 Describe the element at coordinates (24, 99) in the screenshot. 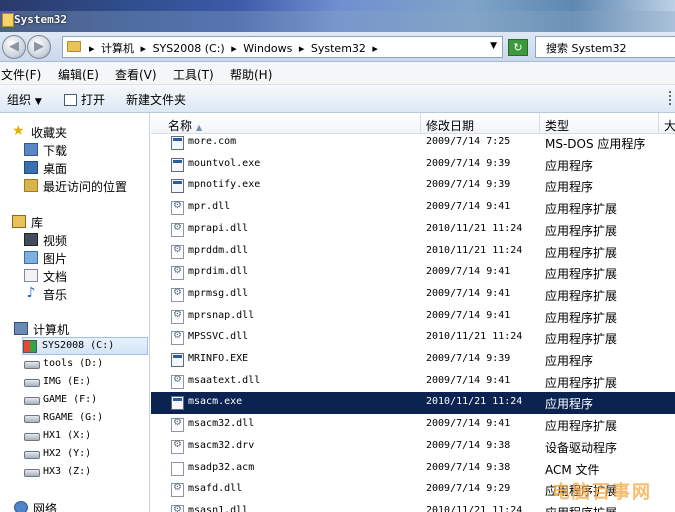

I see `organize-button: 组织 ▼` at that location.